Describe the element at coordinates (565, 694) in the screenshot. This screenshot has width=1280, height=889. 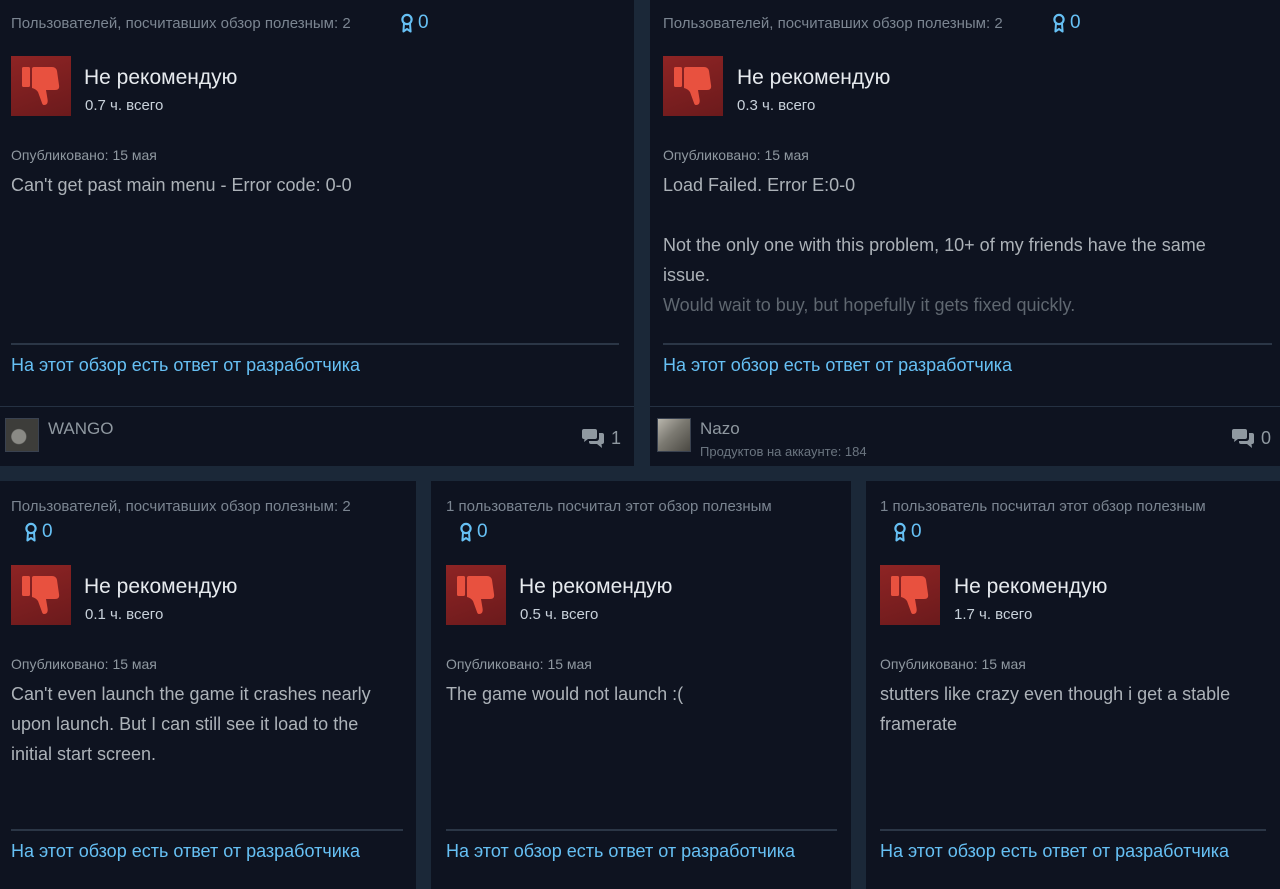
I see `review-paragraph: The game would not launch :(` at that location.